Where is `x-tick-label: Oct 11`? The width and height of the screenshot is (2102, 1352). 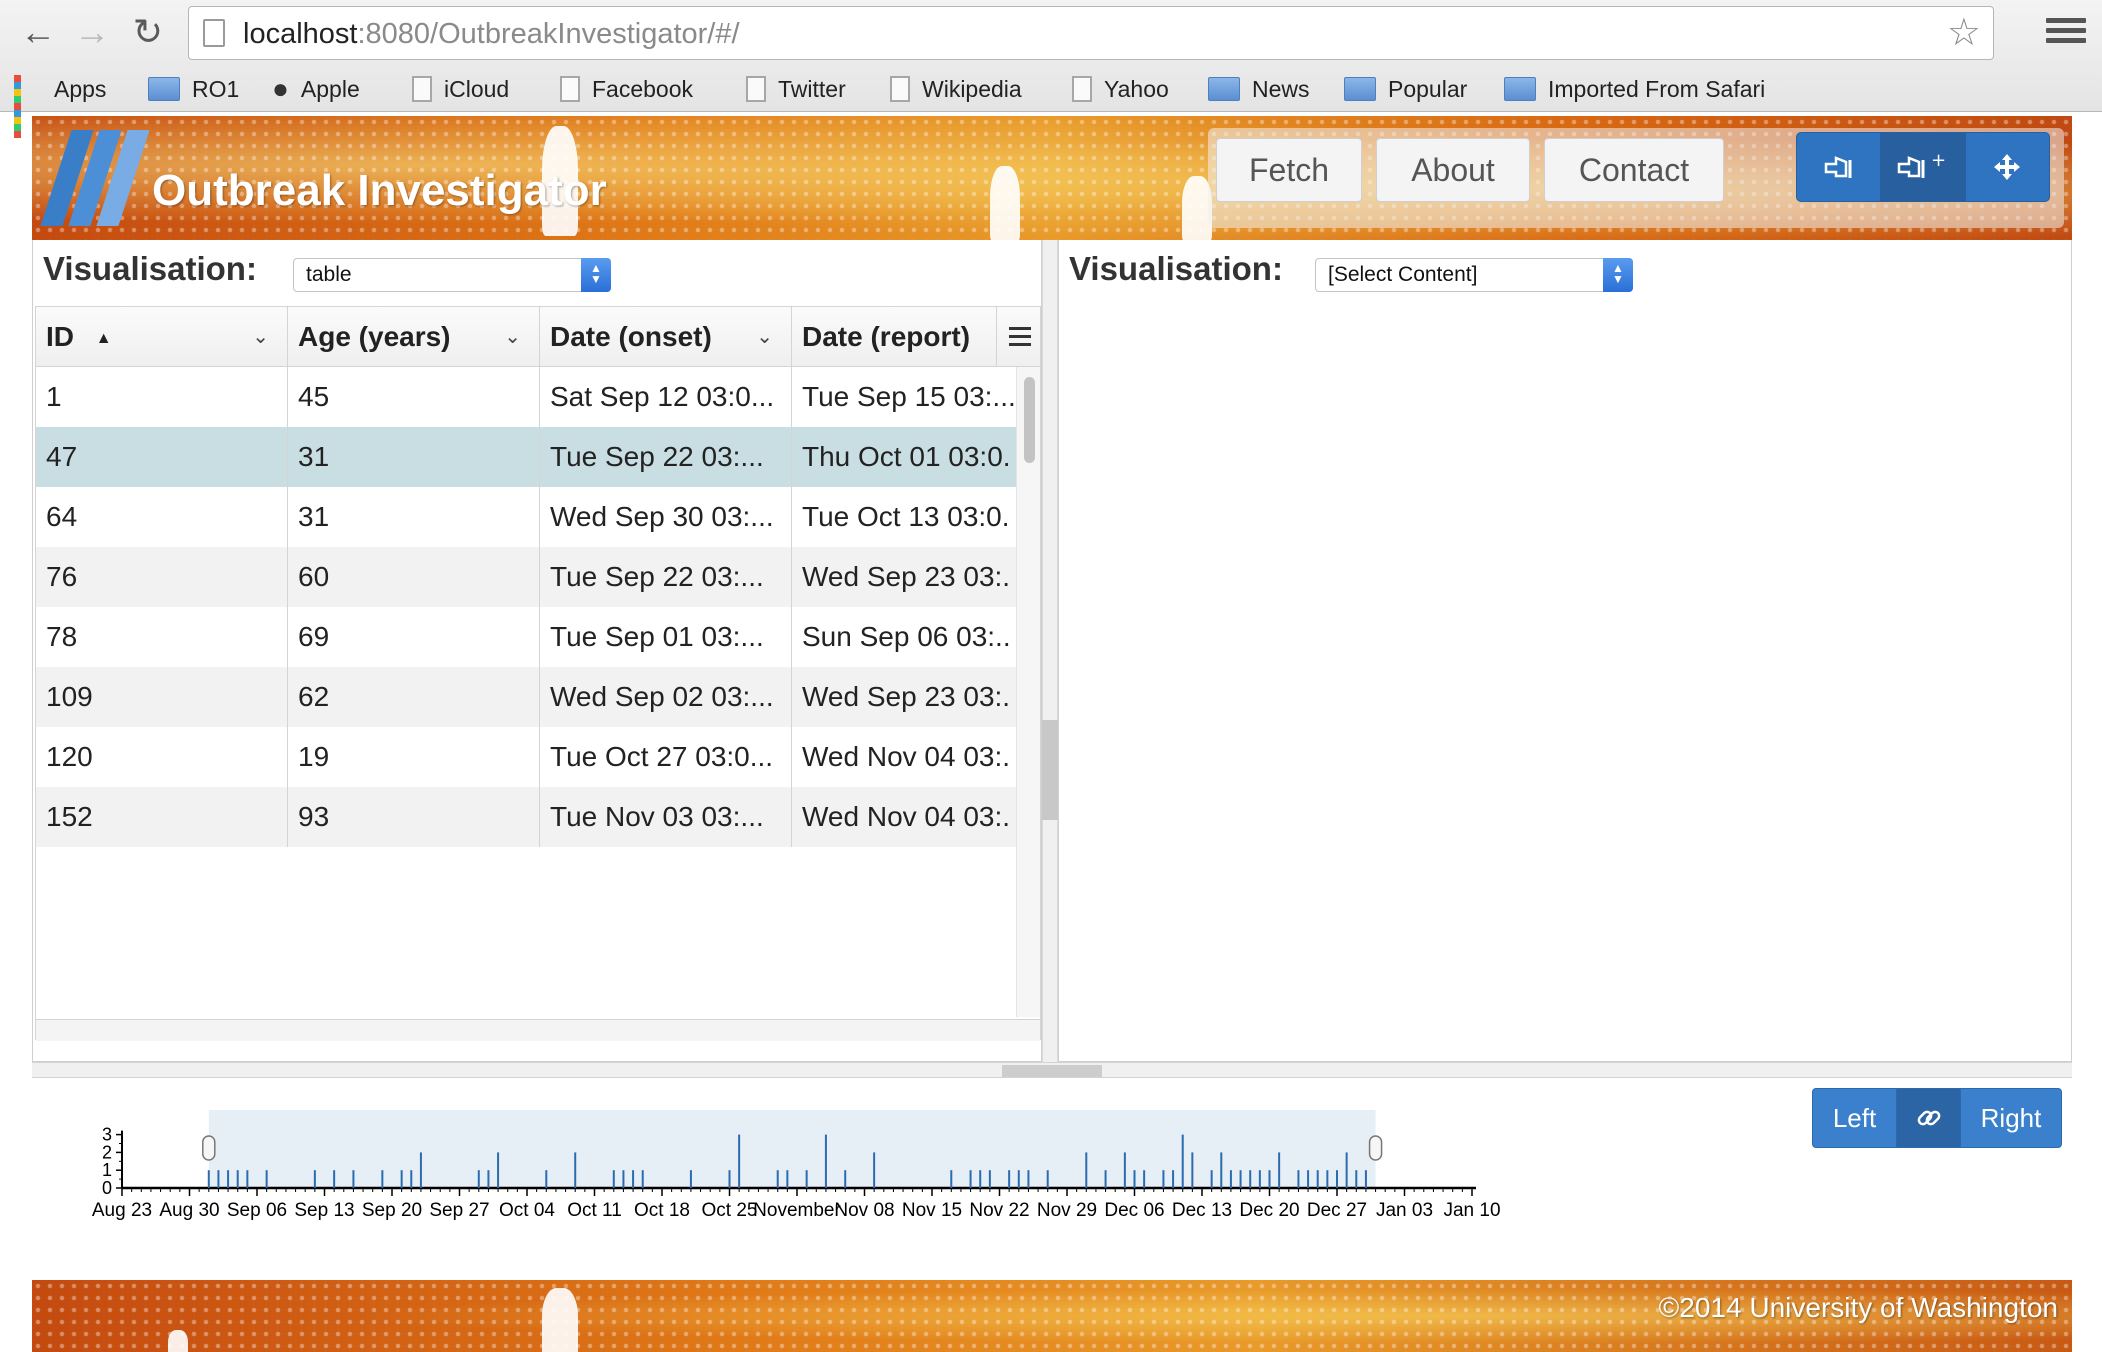
x-tick-label: Oct 11 is located at coordinates (594, 1210).